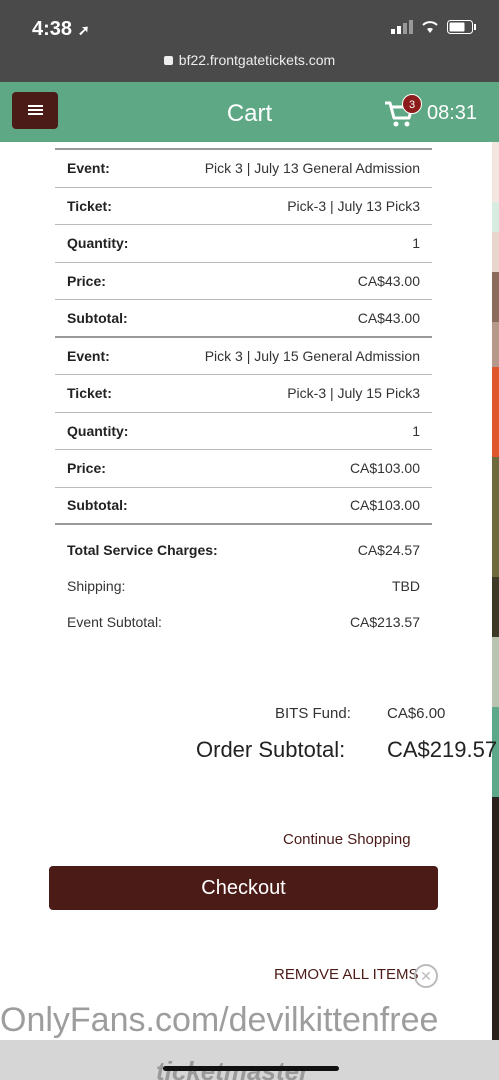 The image size is (499, 1080). Describe the element at coordinates (243, 394) in the screenshot. I see `item-2-ticket-row: Ticket: Pick-3 | July 15 Pick3` at that location.